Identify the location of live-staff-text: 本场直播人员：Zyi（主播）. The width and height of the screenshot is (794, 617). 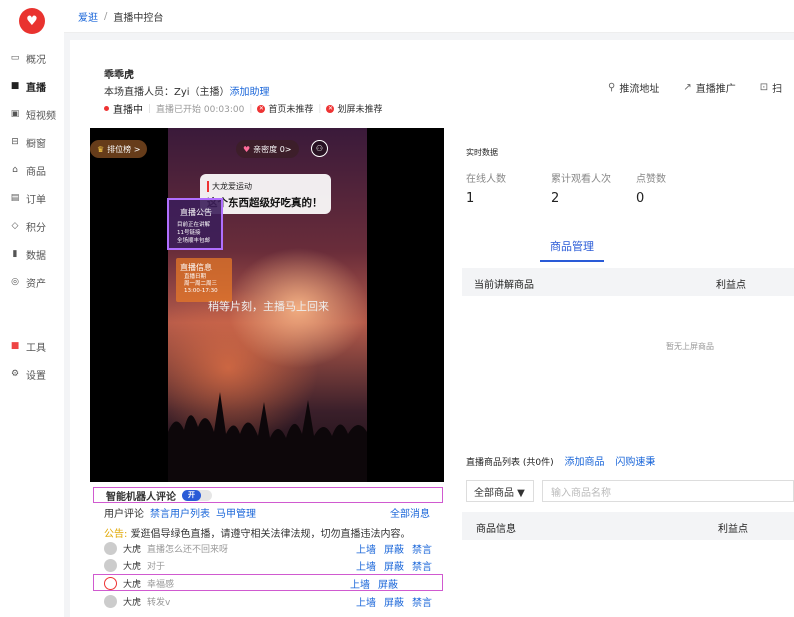
(167, 92).